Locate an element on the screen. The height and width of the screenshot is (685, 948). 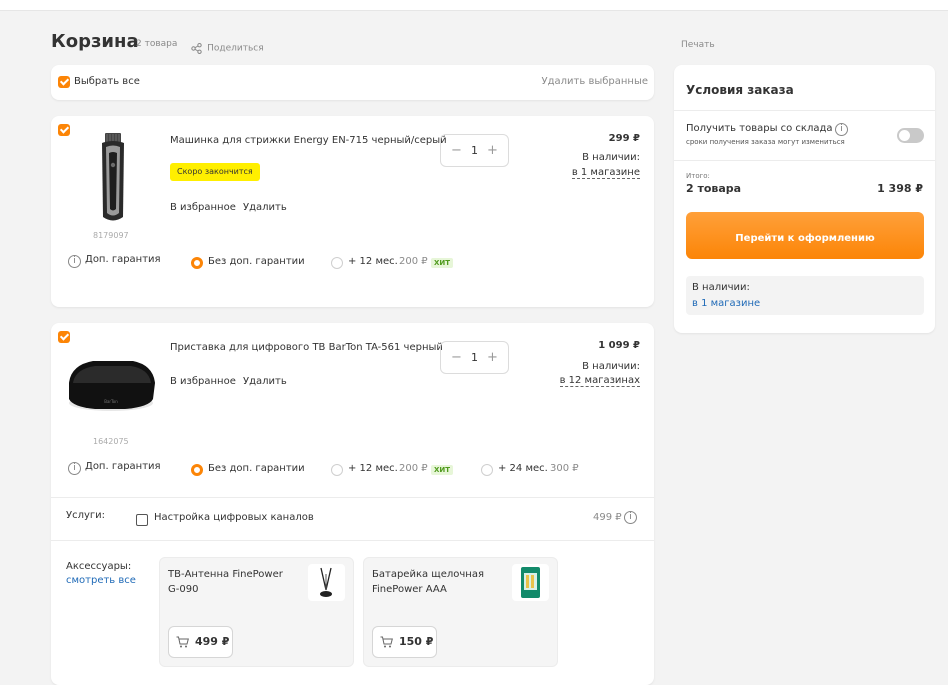
select-all-label: Выбрать все is located at coordinates (107, 81).